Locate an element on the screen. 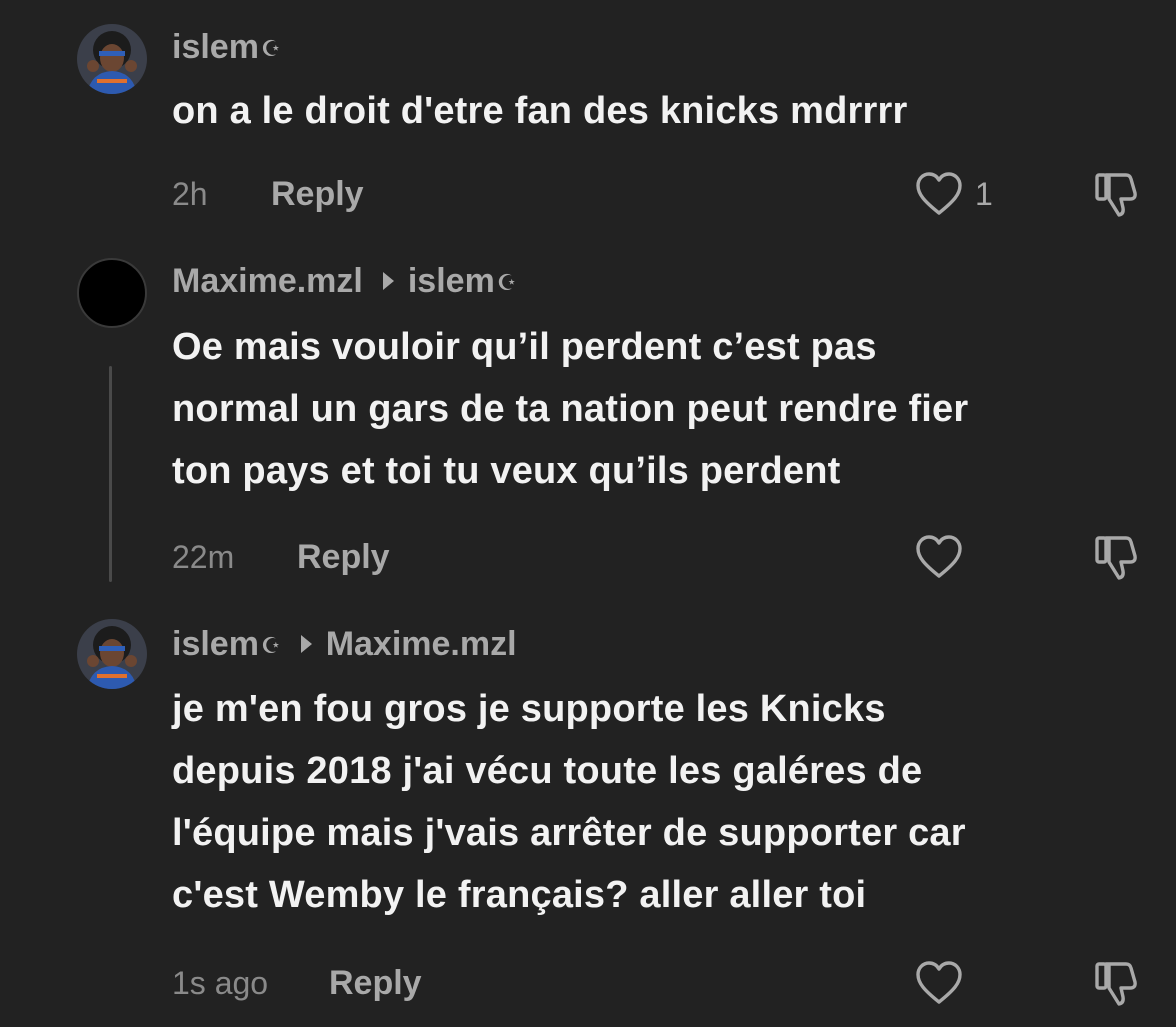 The height and width of the screenshot is (1027, 1176). reply-to-user: islem is located at coordinates (451, 281).